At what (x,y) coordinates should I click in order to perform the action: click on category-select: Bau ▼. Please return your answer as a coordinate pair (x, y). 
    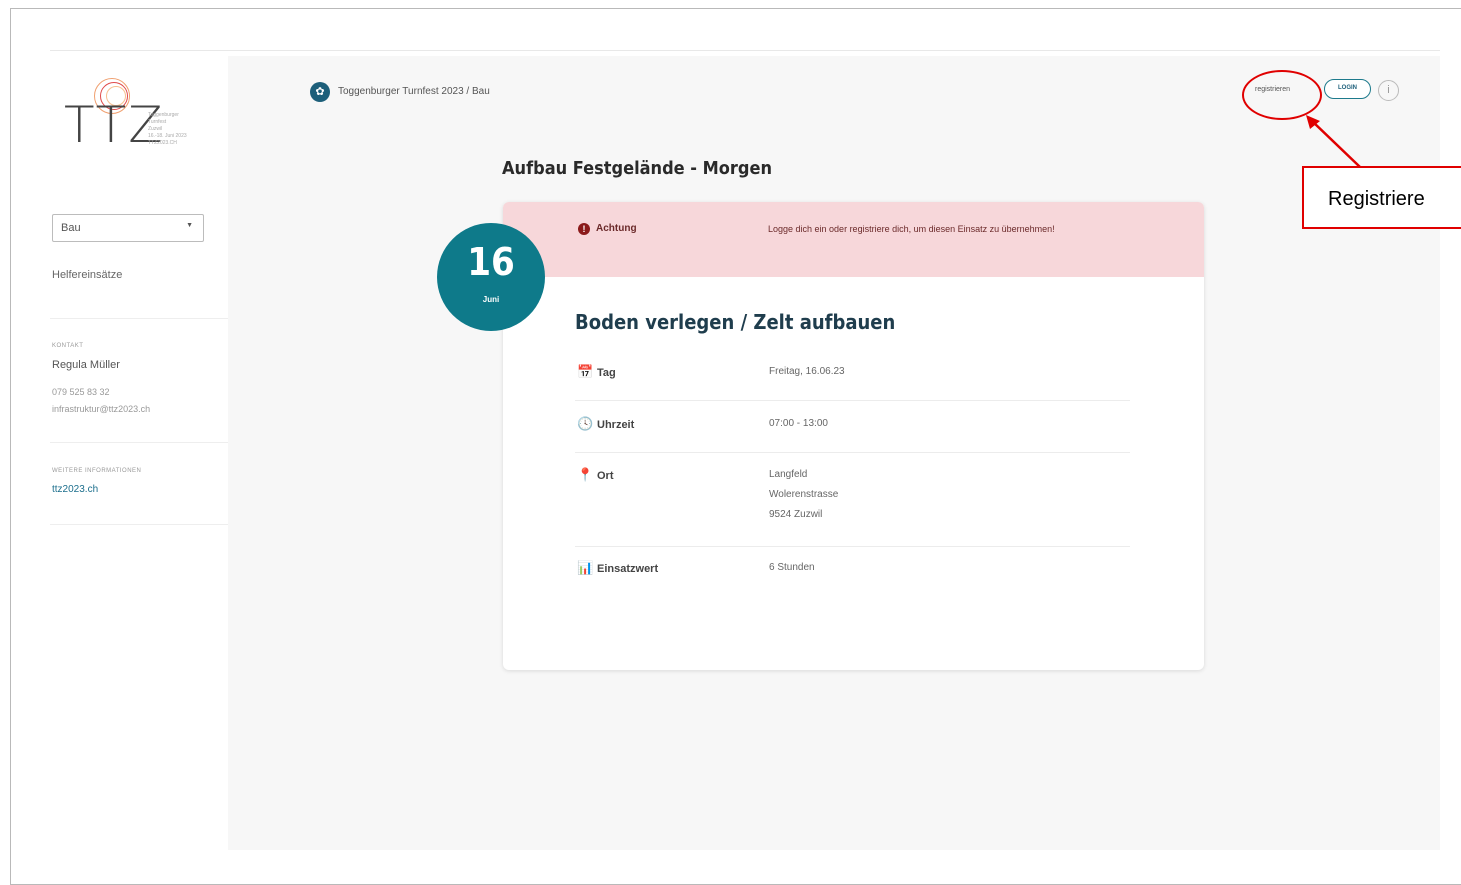
    Looking at the image, I should click on (128, 228).